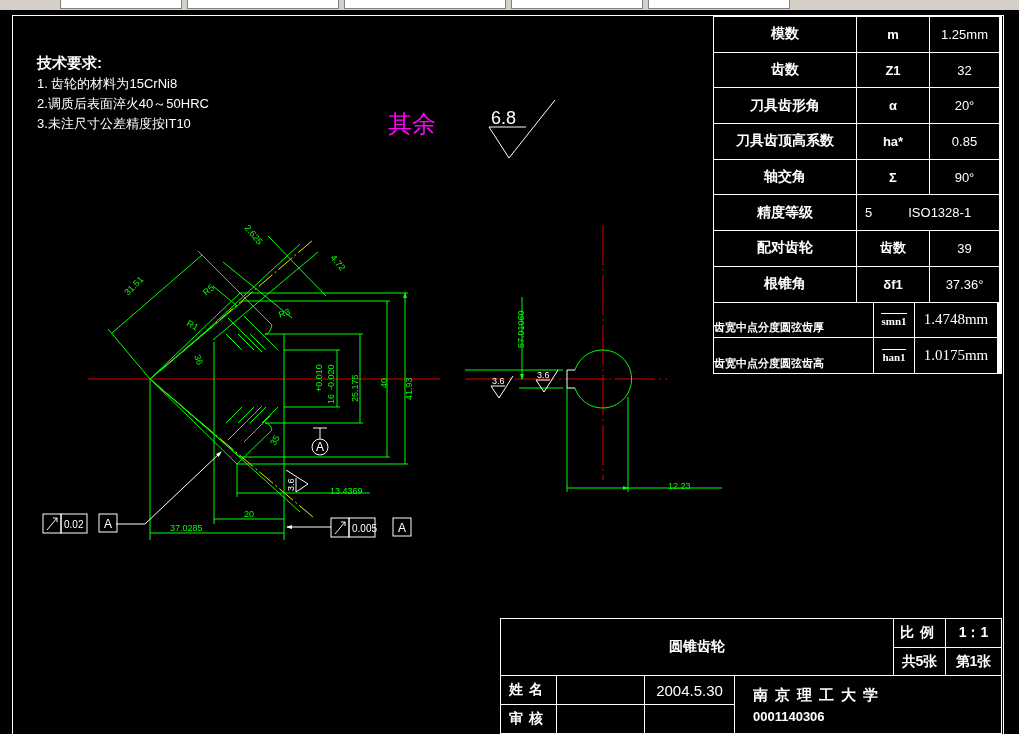  What do you see at coordinates (964, 284) in the screenshot?
I see `parameter-value: 37.36°` at bounding box center [964, 284].